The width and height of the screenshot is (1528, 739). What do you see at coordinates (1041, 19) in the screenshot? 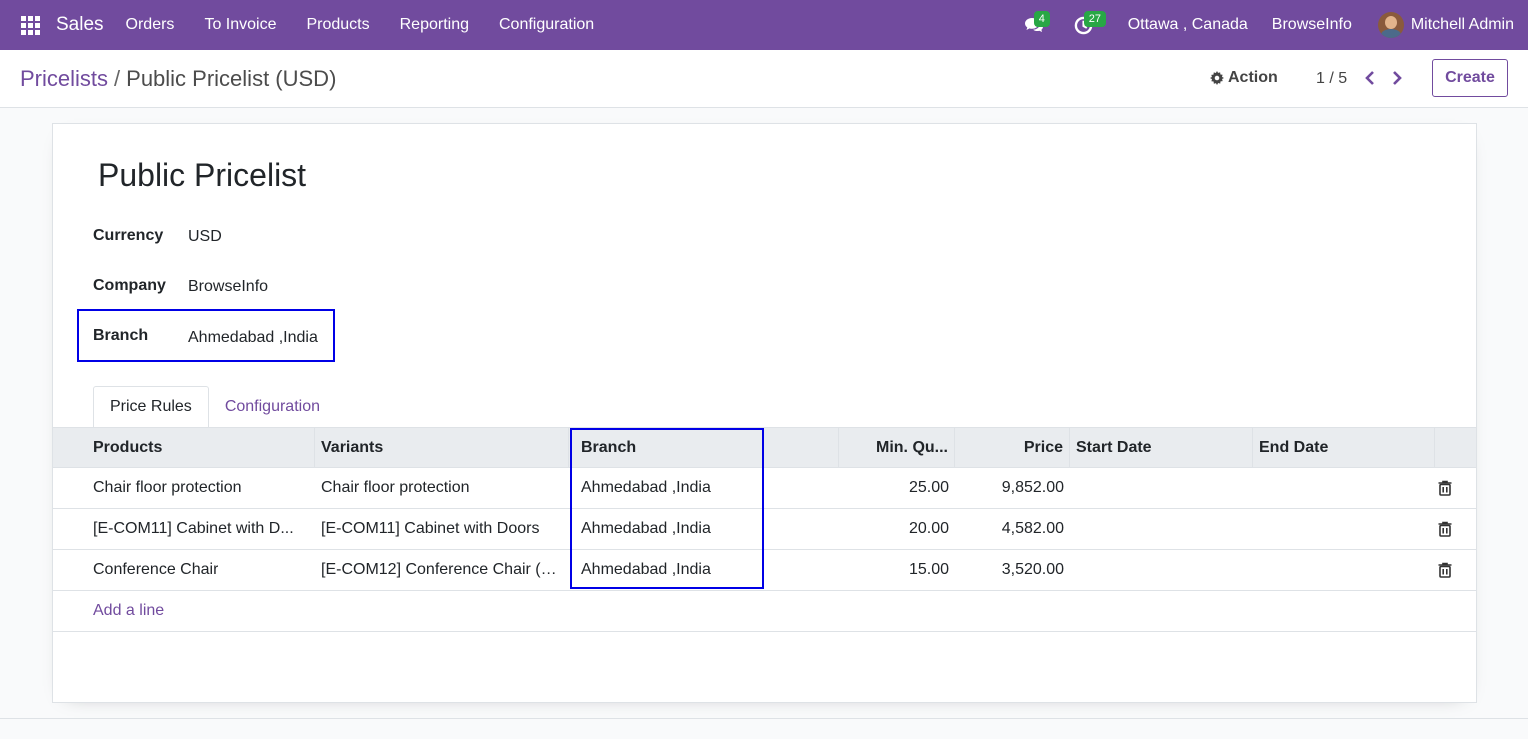
I see `messages-count-badge: 4` at bounding box center [1041, 19].